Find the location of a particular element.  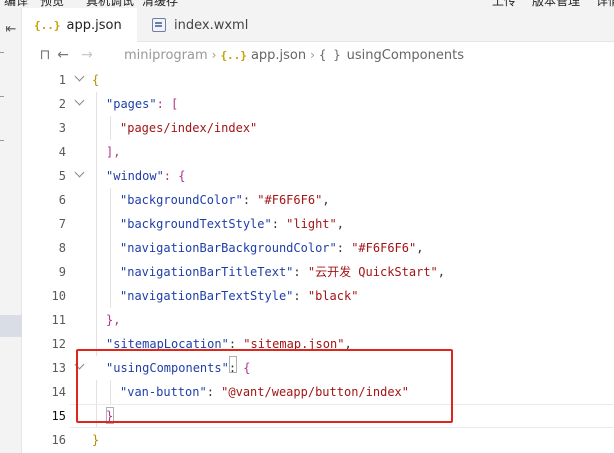

code-line: 16 } is located at coordinates (318, 440).